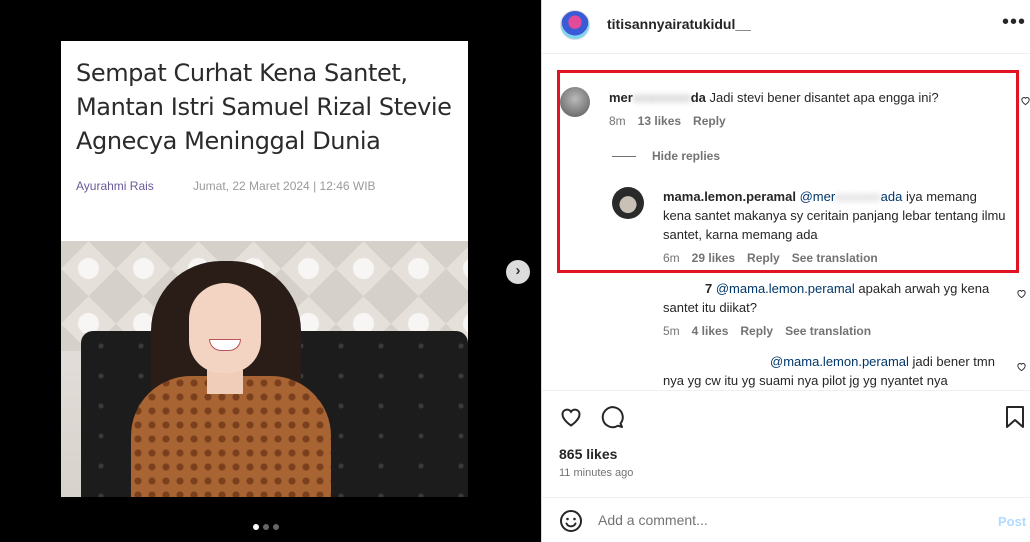 The height and width of the screenshot is (542, 1030). I want to click on comment-meta: 8m 13 likes Reply, so click(667, 121).